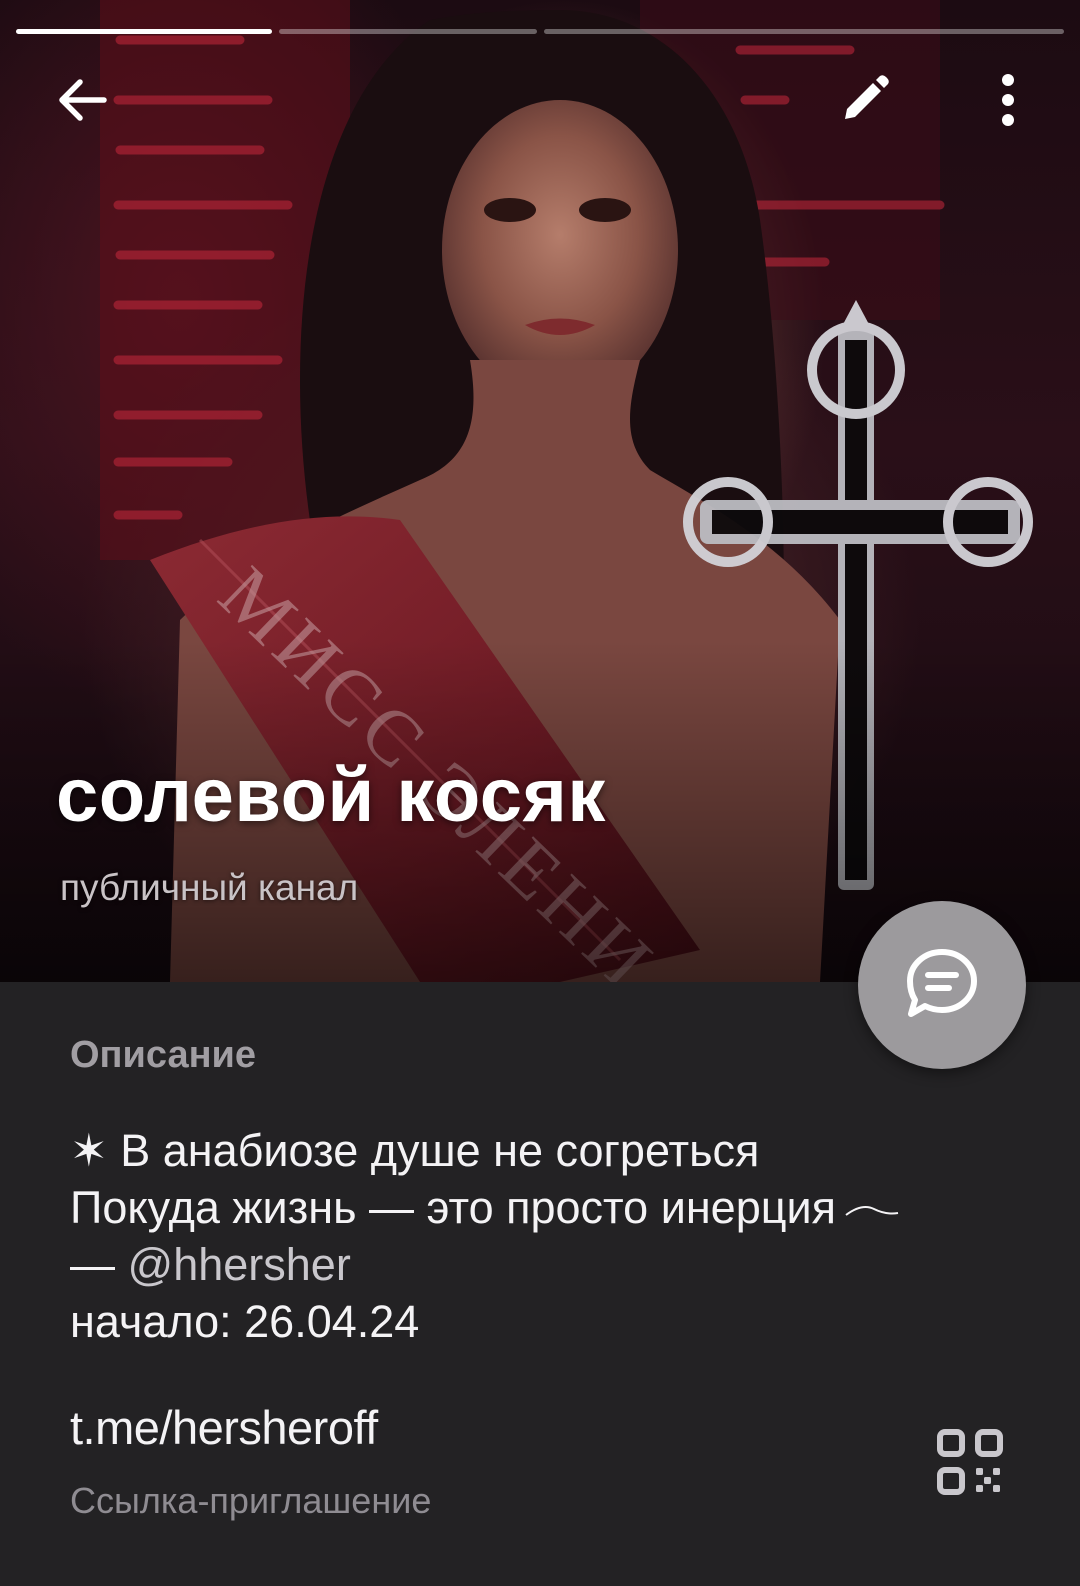  Describe the element at coordinates (99, 1264) in the screenshot. I see `description-dash: —` at that location.